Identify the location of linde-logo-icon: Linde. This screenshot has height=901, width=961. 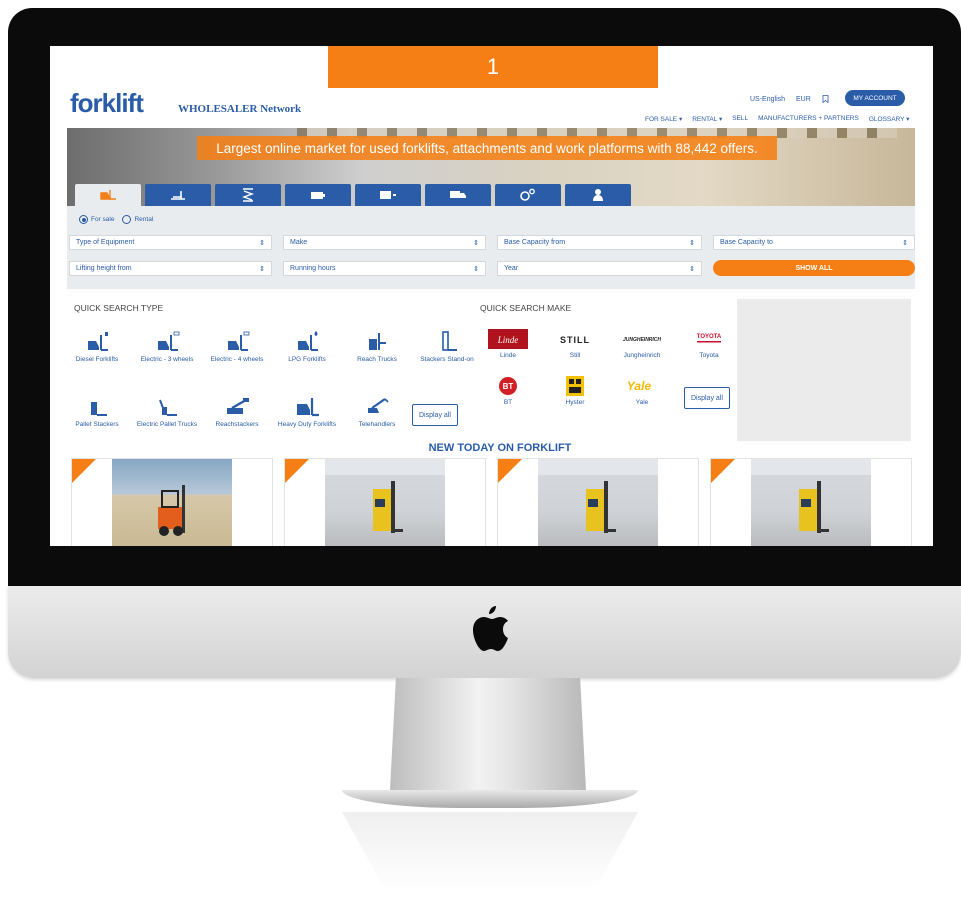
(508, 339).